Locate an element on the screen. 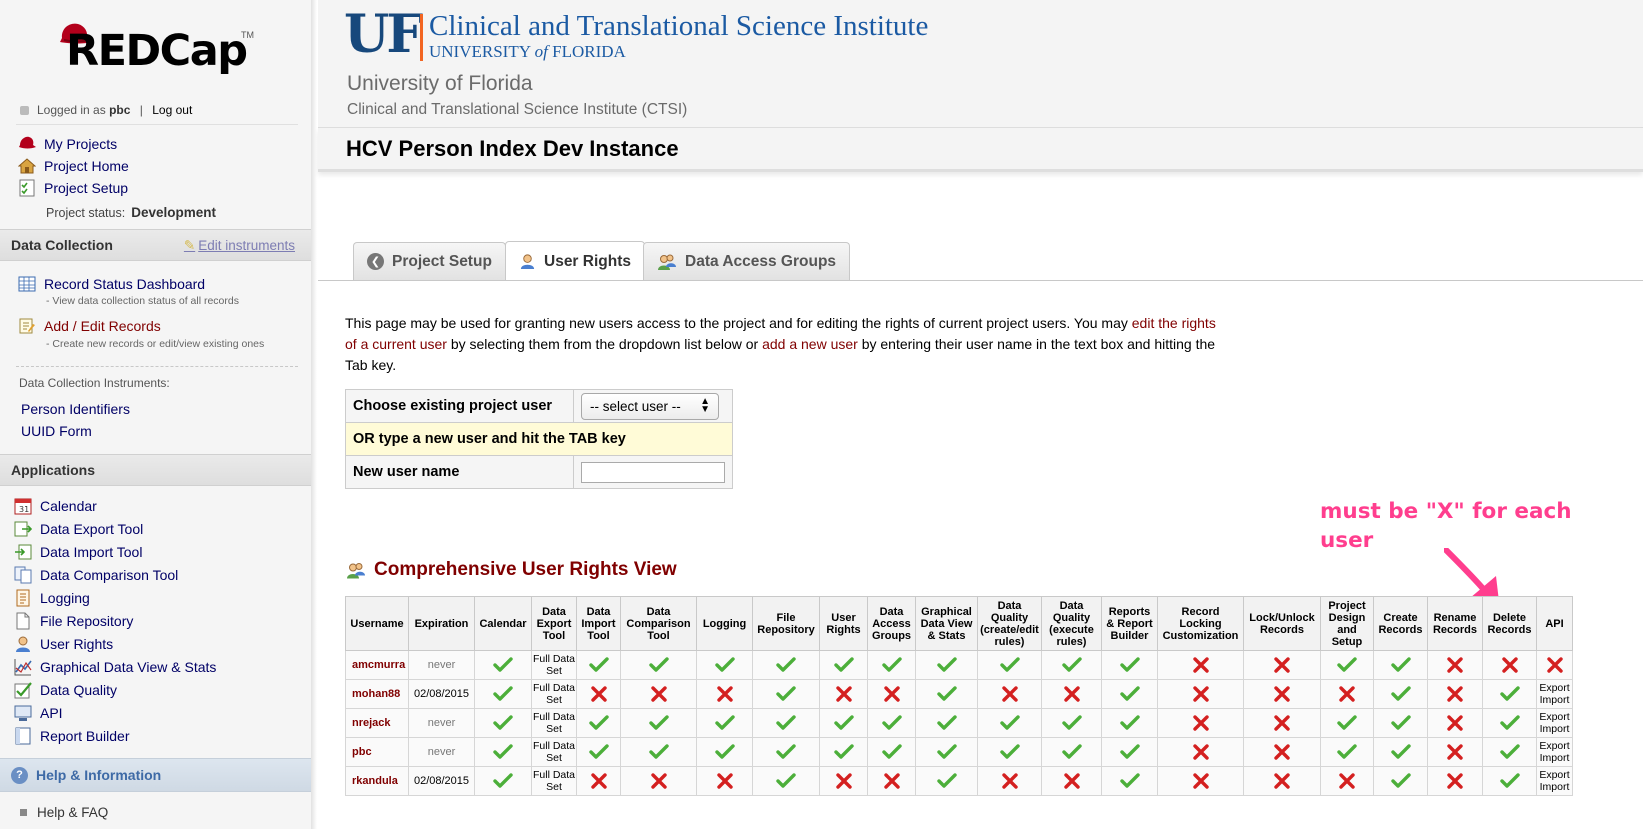 This screenshot has height=829, width=1643. pencil-icon: ✎ is located at coordinates (189, 245).